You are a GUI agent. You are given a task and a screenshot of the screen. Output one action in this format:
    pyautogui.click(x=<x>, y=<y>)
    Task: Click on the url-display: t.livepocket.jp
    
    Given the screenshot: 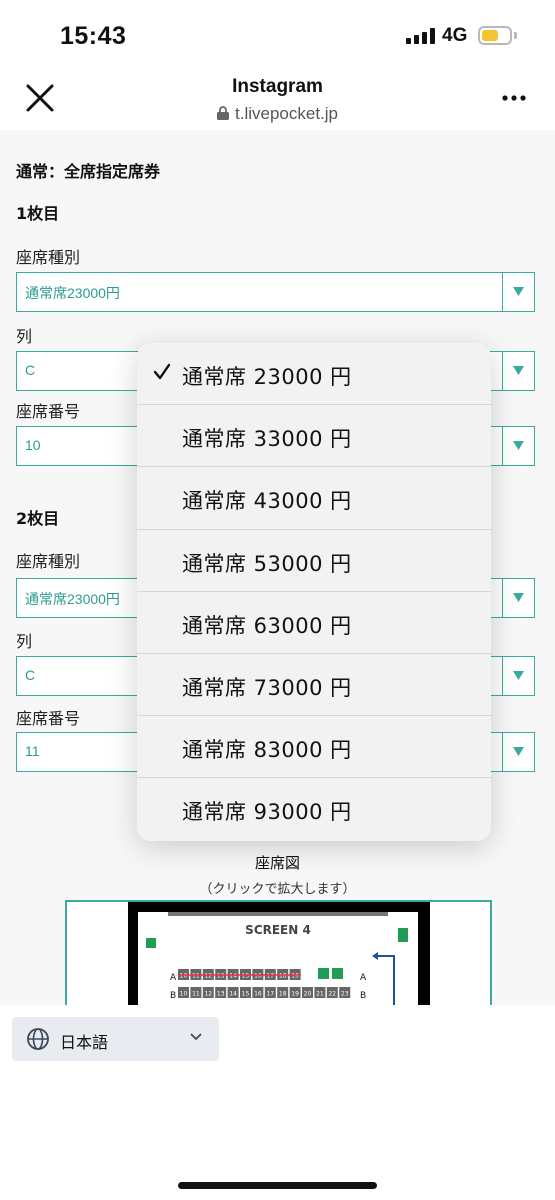 What is the action you would take?
    pyautogui.click(x=277, y=114)
    